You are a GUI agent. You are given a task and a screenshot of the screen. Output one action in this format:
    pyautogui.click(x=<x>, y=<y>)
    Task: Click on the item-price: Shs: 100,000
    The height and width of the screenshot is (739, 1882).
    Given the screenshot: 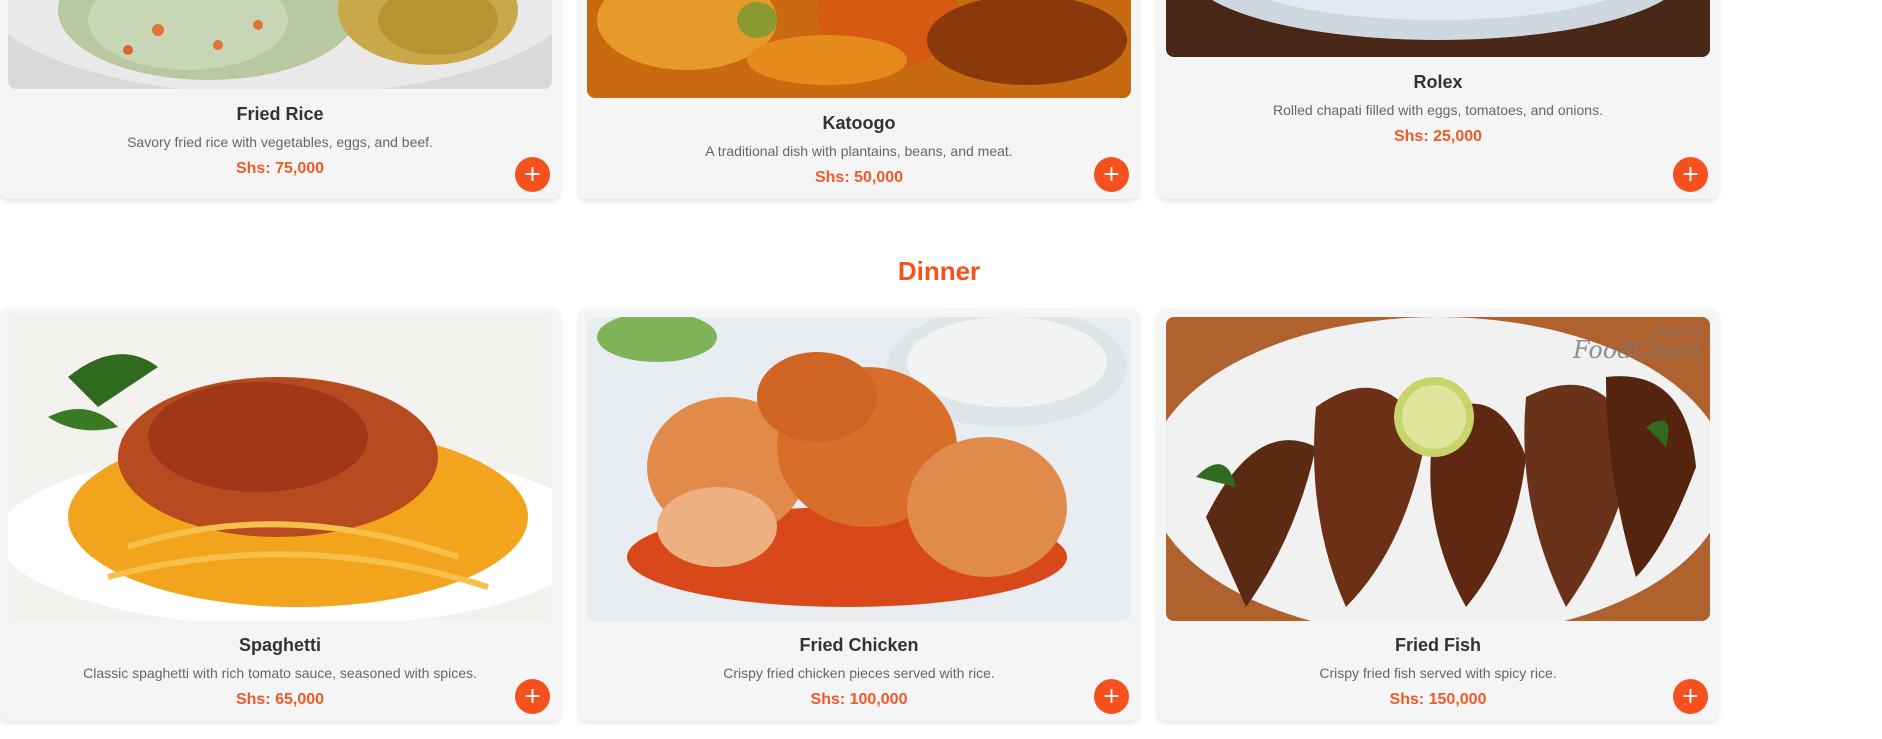 What is the action you would take?
    pyautogui.click(x=859, y=699)
    